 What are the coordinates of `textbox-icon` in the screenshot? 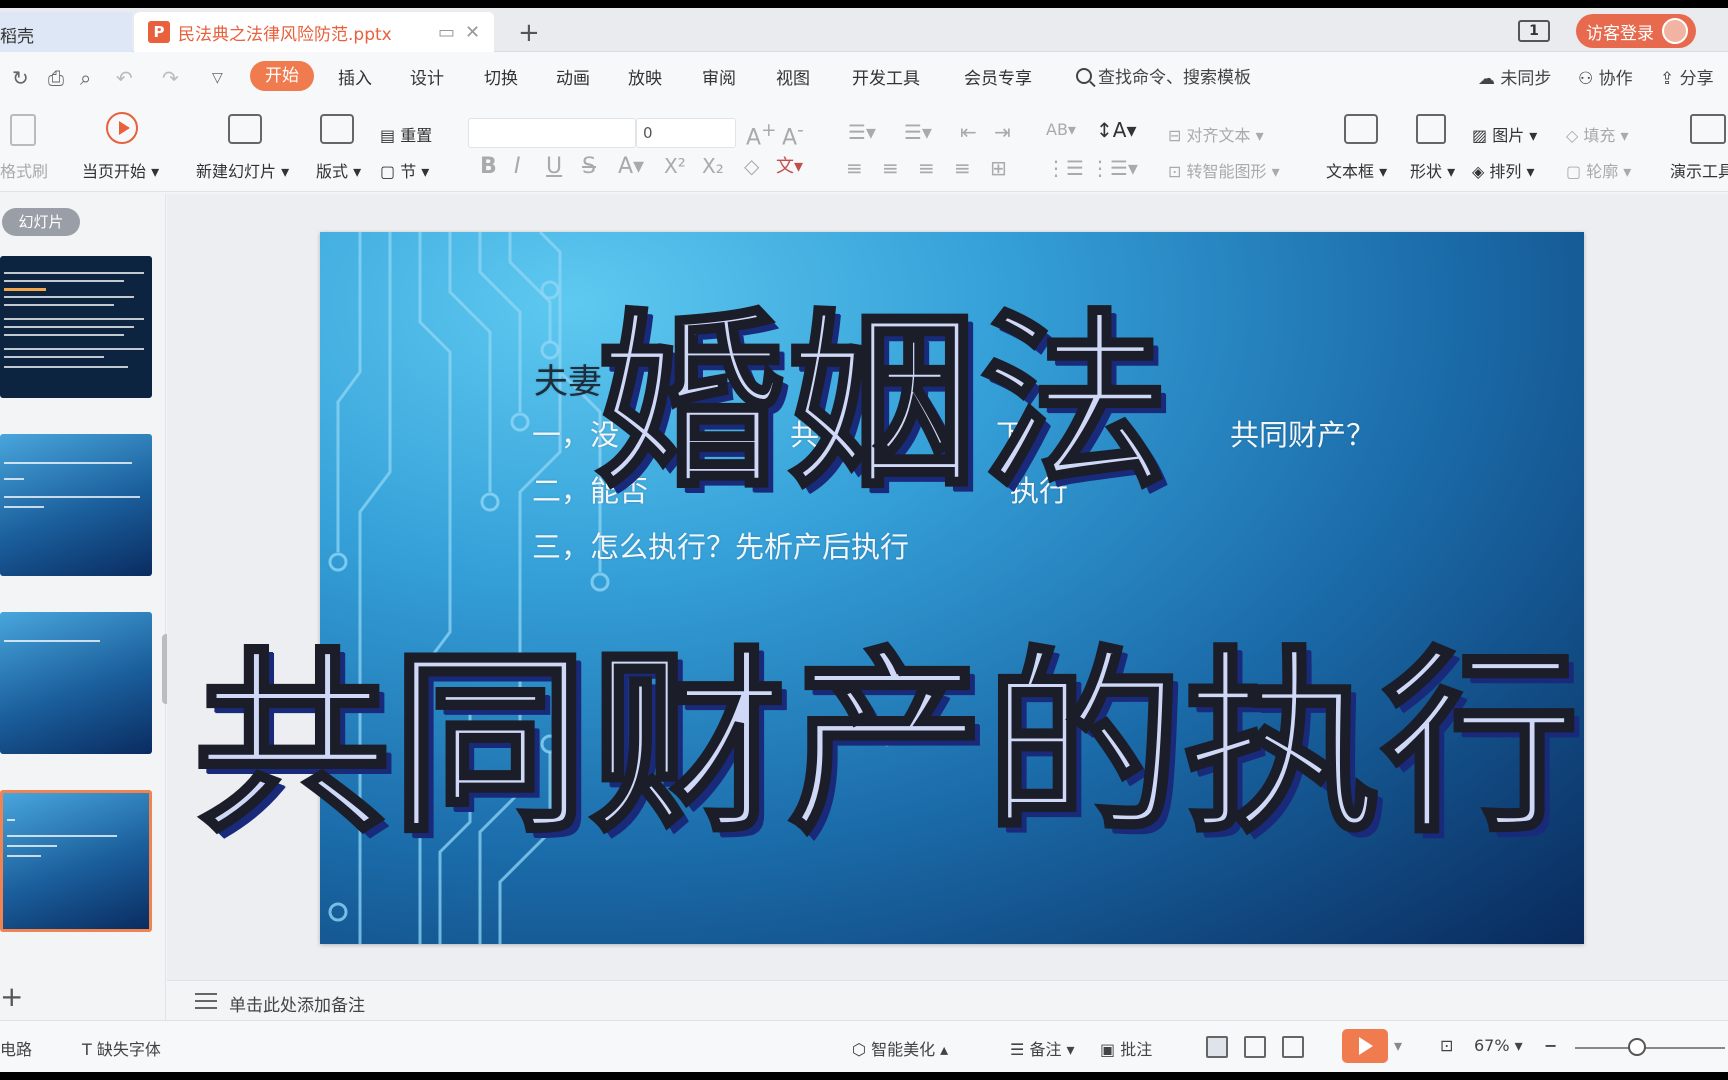 It's located at (1361, 129).